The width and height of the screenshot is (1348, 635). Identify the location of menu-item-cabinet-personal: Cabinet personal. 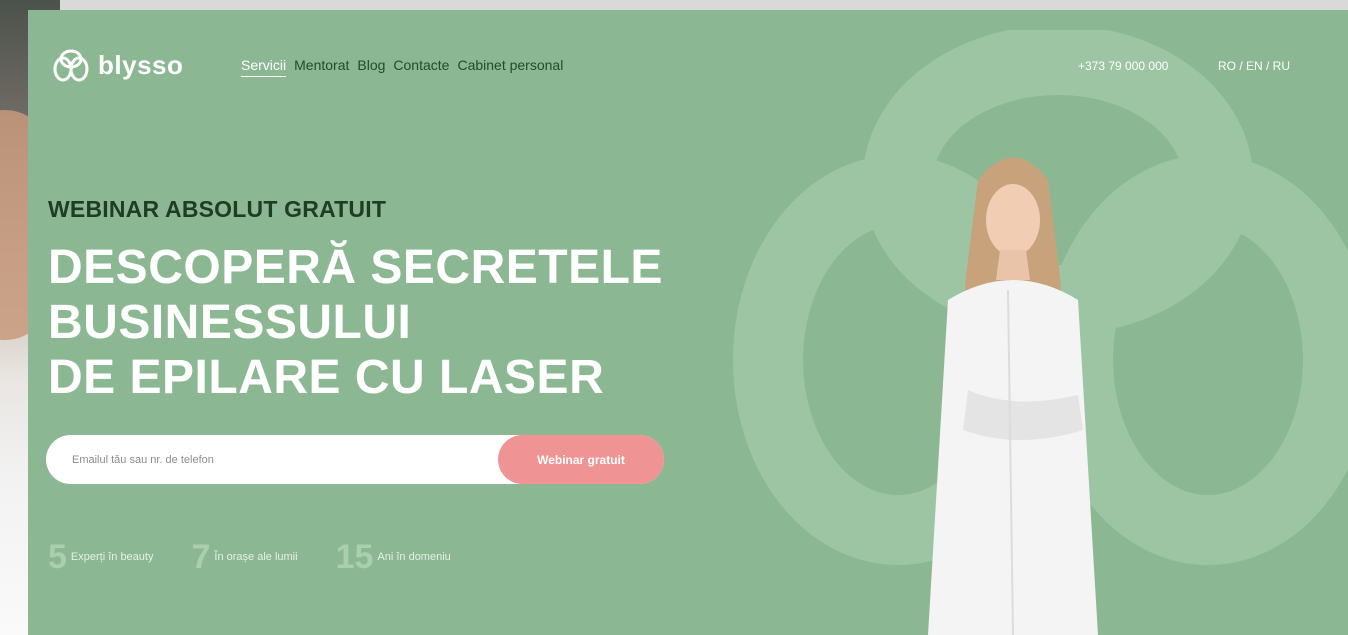
(510, 67).